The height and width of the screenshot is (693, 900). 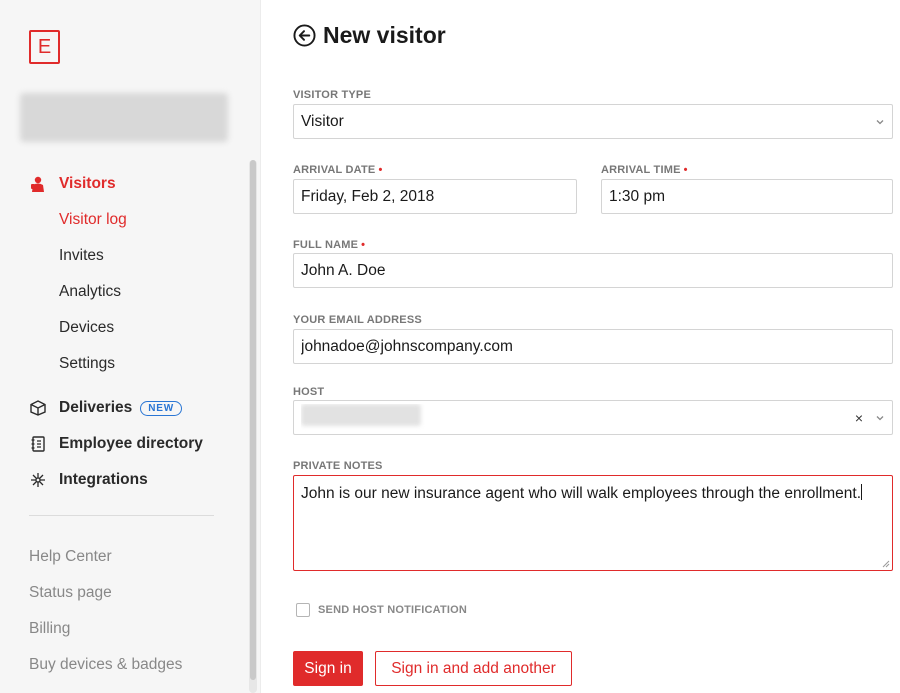 What do you see at coordinates (361, 415) in the screenshot?
I see `host-value-redacted` at bounding box center [361, 415].